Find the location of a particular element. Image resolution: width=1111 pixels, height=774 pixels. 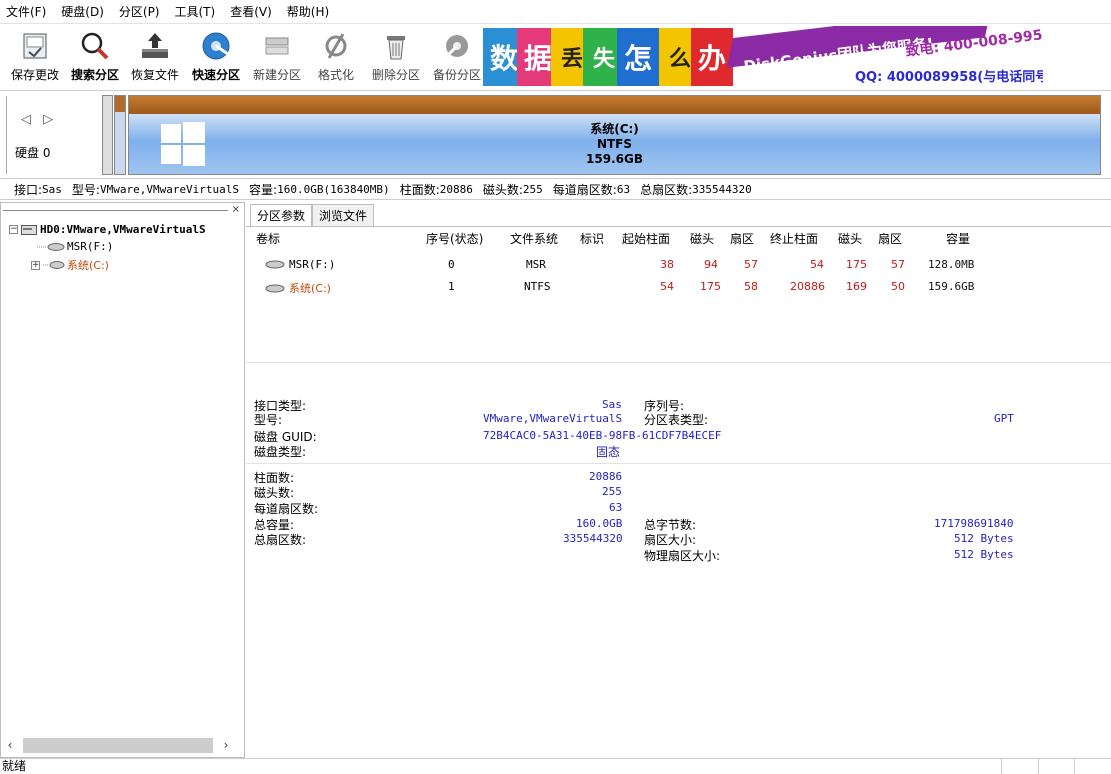

tab-browse-files: 浏览文件 is located at coordinates (343, 215).